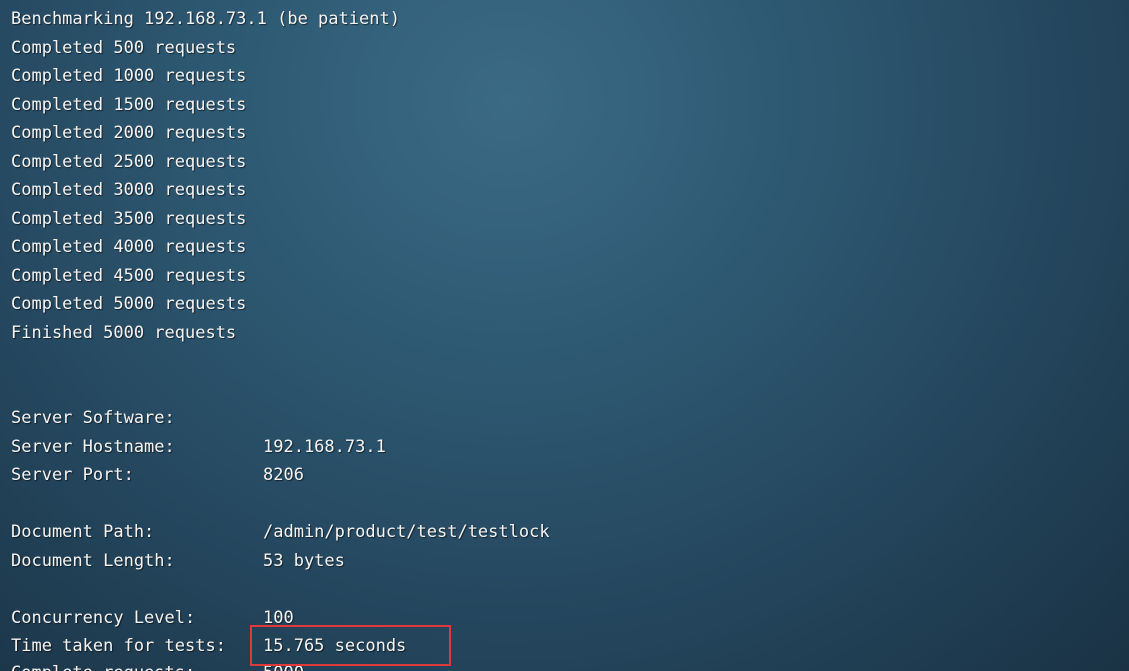 The height and width of the screenshot is (671, 1129). I want to click on progress-line: Completed 4500 requests, so click(129, 276).